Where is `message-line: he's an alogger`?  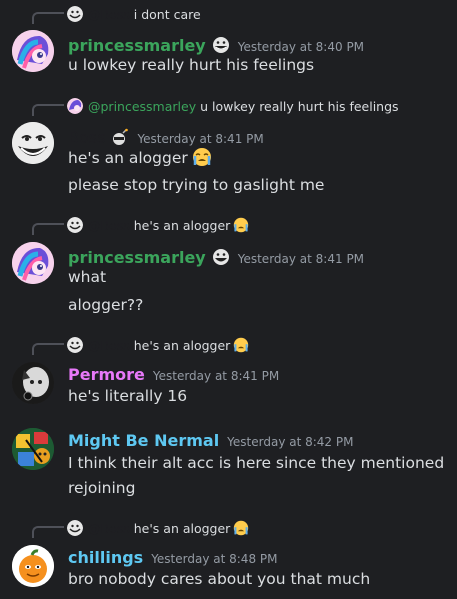 message-line: he's an alogger is located at coordinates (128, 158).